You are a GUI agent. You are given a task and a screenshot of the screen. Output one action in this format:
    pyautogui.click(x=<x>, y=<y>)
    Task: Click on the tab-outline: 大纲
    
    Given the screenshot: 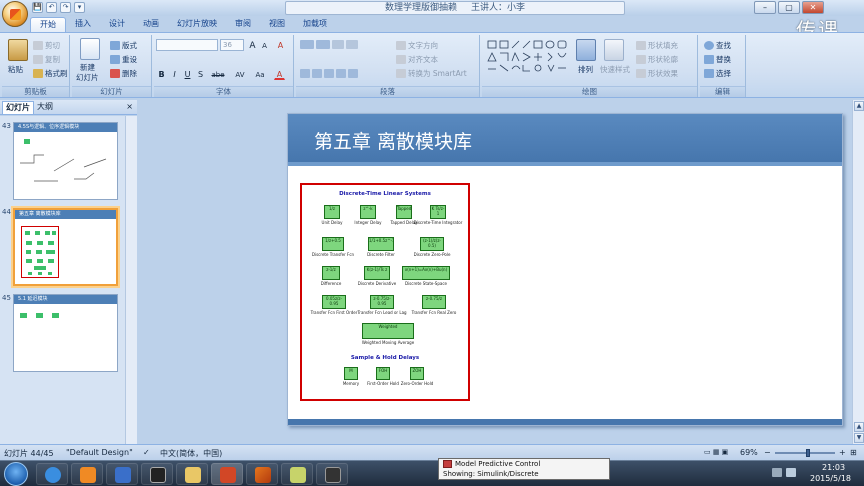 What is the action you would take?
    pyautogui.click(x=45, y=107)
    